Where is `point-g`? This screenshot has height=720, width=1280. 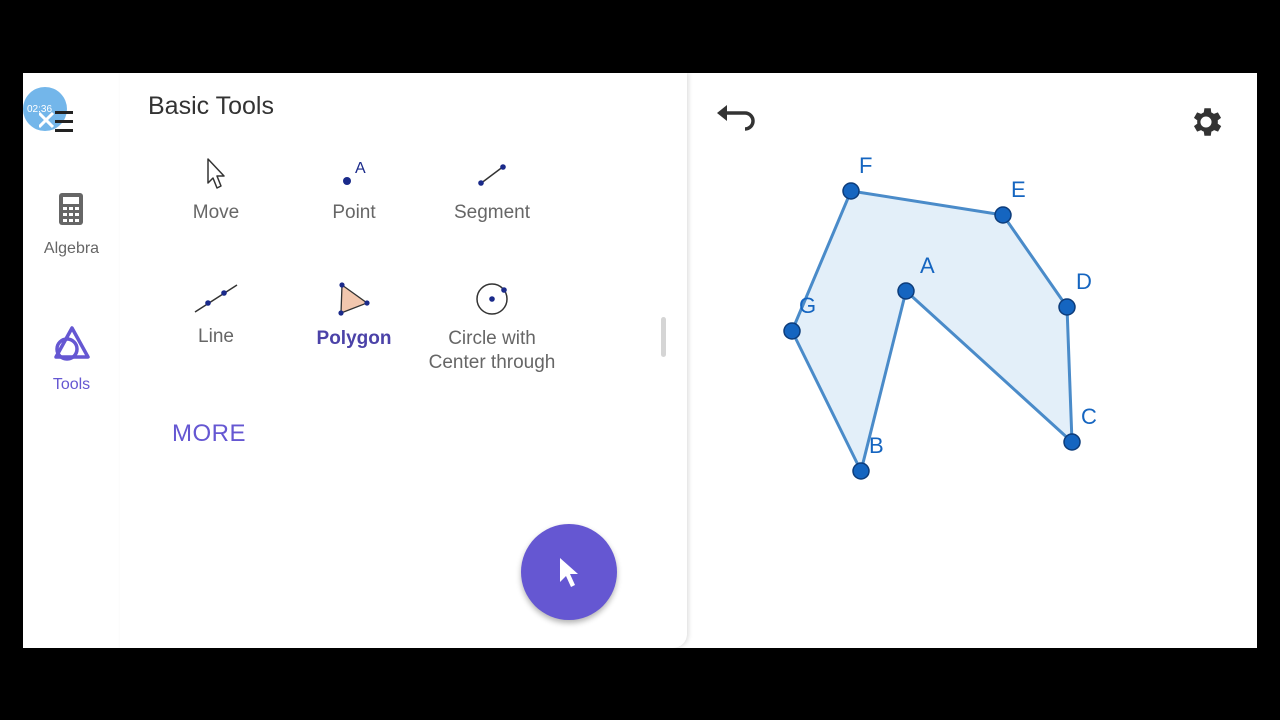
point-g is located at coordinates (792, 331).